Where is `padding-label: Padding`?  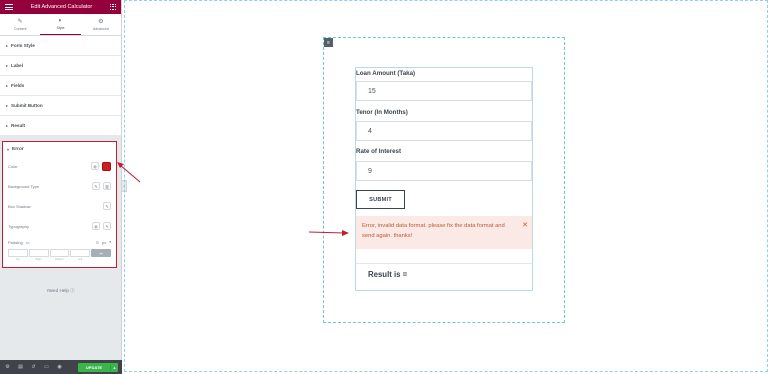
padding-label: Padding is located at coordinates (15, 242).